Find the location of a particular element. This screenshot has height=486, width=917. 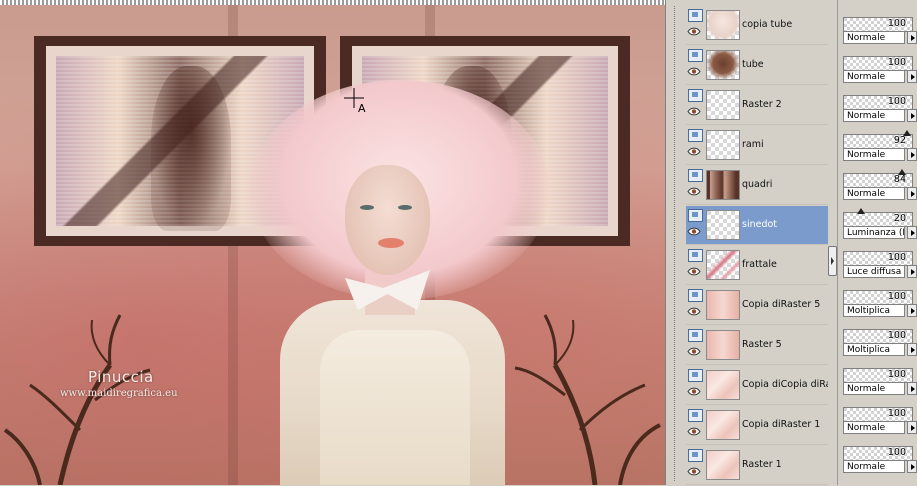

woman-face is located at coordinates (387, 220).